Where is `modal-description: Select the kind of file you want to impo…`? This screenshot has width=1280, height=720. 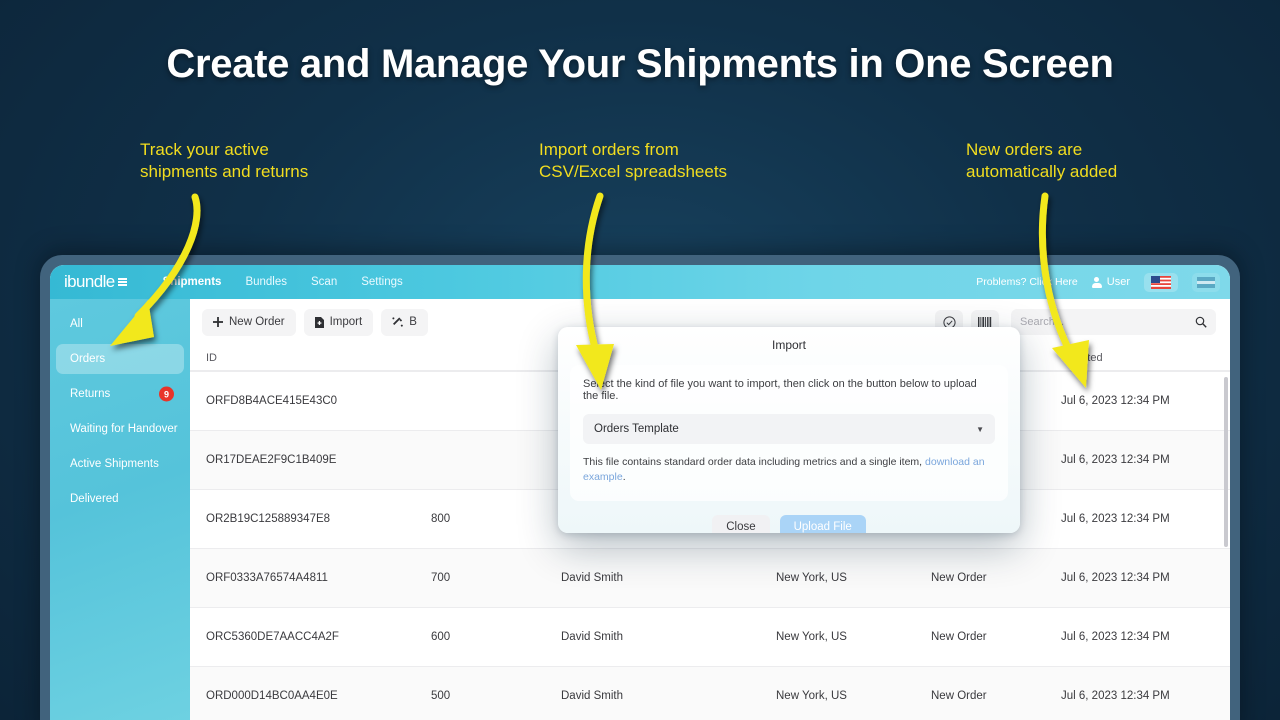 modal-description: Select the kind of file you want to impo… is located at coordinates (780, 390).